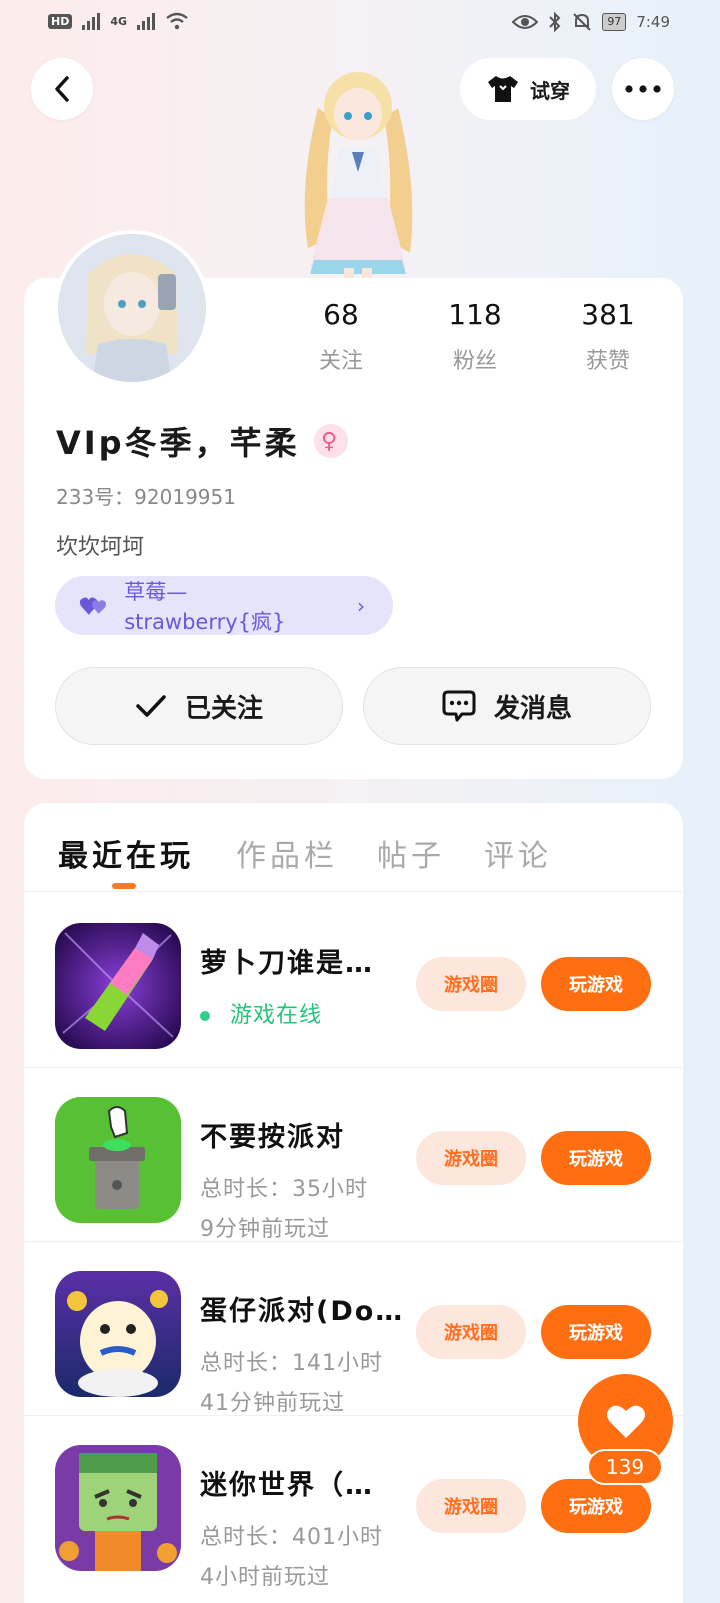 The width and height of the screenshot is (720, 1603). Describe the element at coordinates (276, 1015) in the screenshot. I see `online-status-text: 游戏在线` at that location.